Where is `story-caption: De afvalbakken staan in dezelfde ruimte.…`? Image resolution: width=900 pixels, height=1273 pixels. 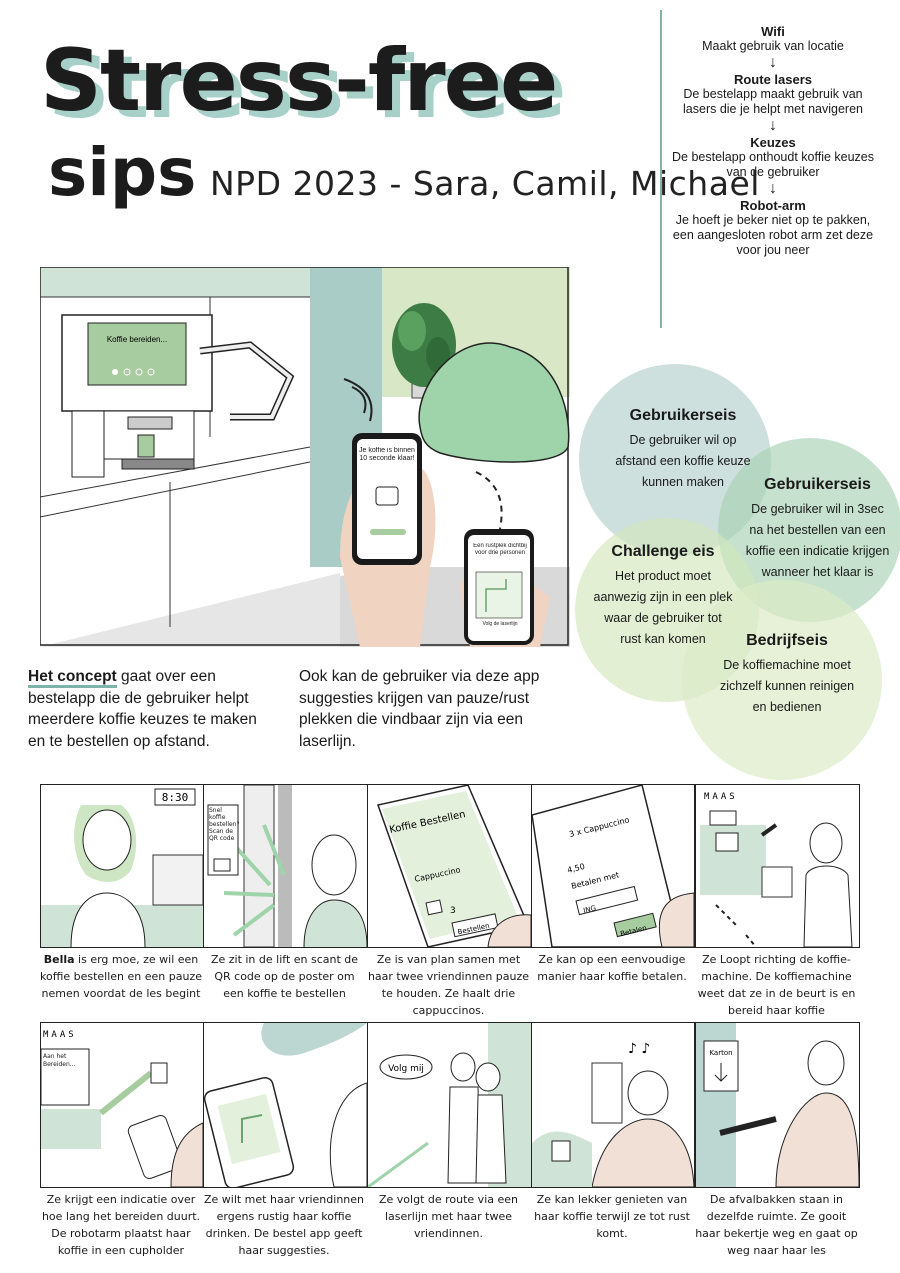 story-caption: De afvalbakken staan in dezelfde ruimte.… is located at coordinates (776, 1225).